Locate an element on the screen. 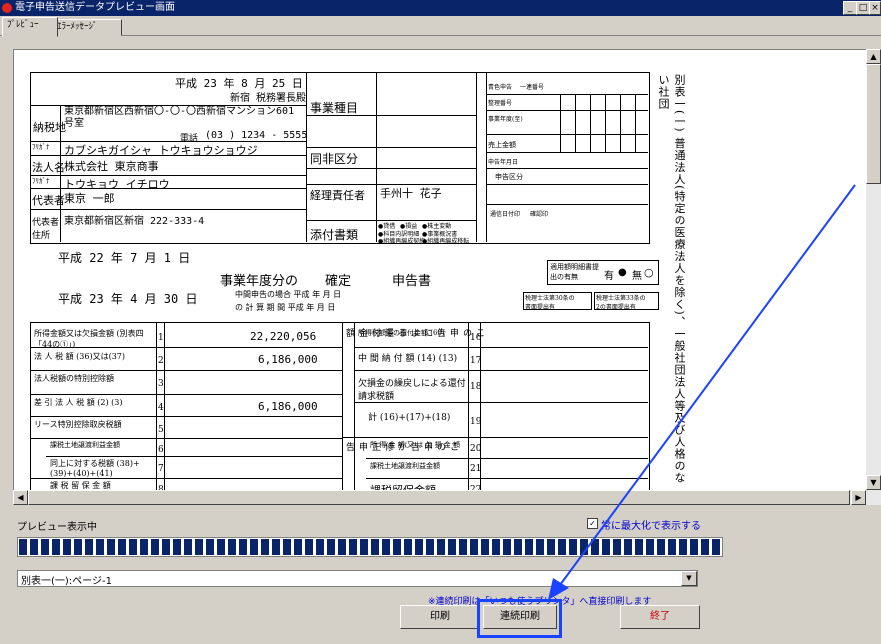 This screenshot has width=881, height=644. row-label: 課税土地譲渡利益金額 is located at coordinates (85, 445).